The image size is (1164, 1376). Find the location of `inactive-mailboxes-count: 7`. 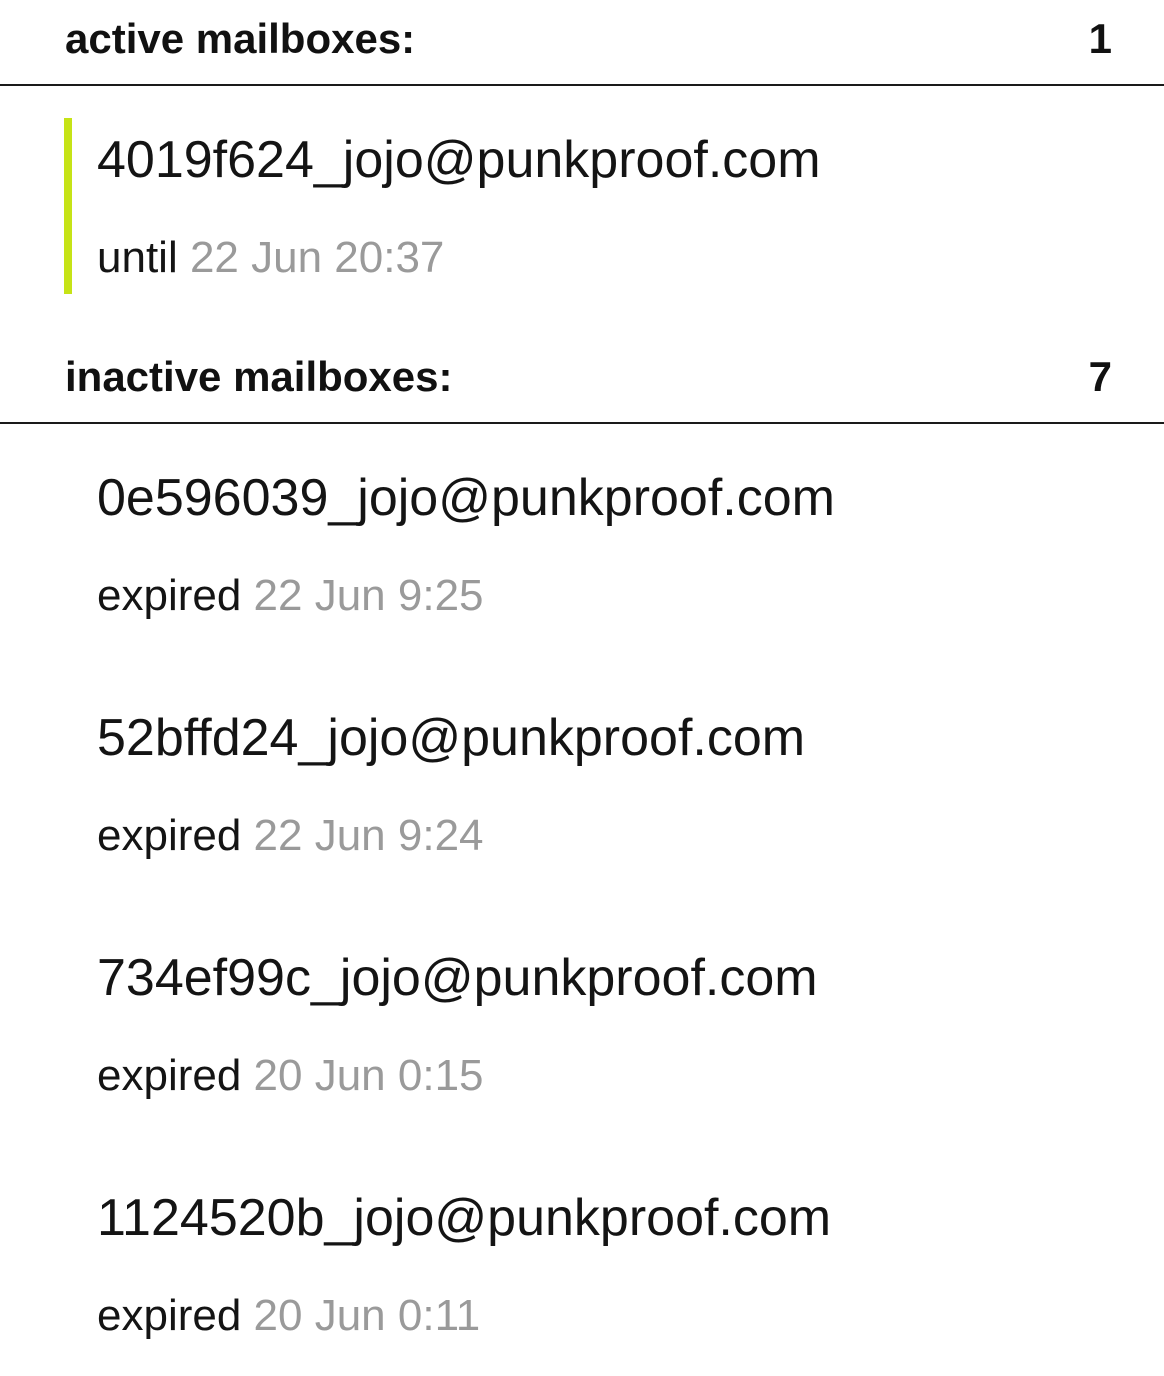

inactive-mailboxes-count: 7 is located at coordinates (1100, 376).